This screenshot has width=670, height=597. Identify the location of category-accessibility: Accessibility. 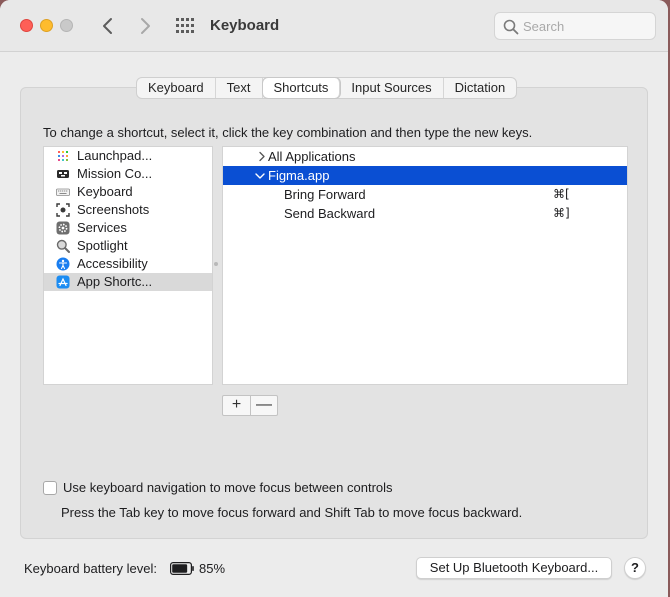
(128, 264).